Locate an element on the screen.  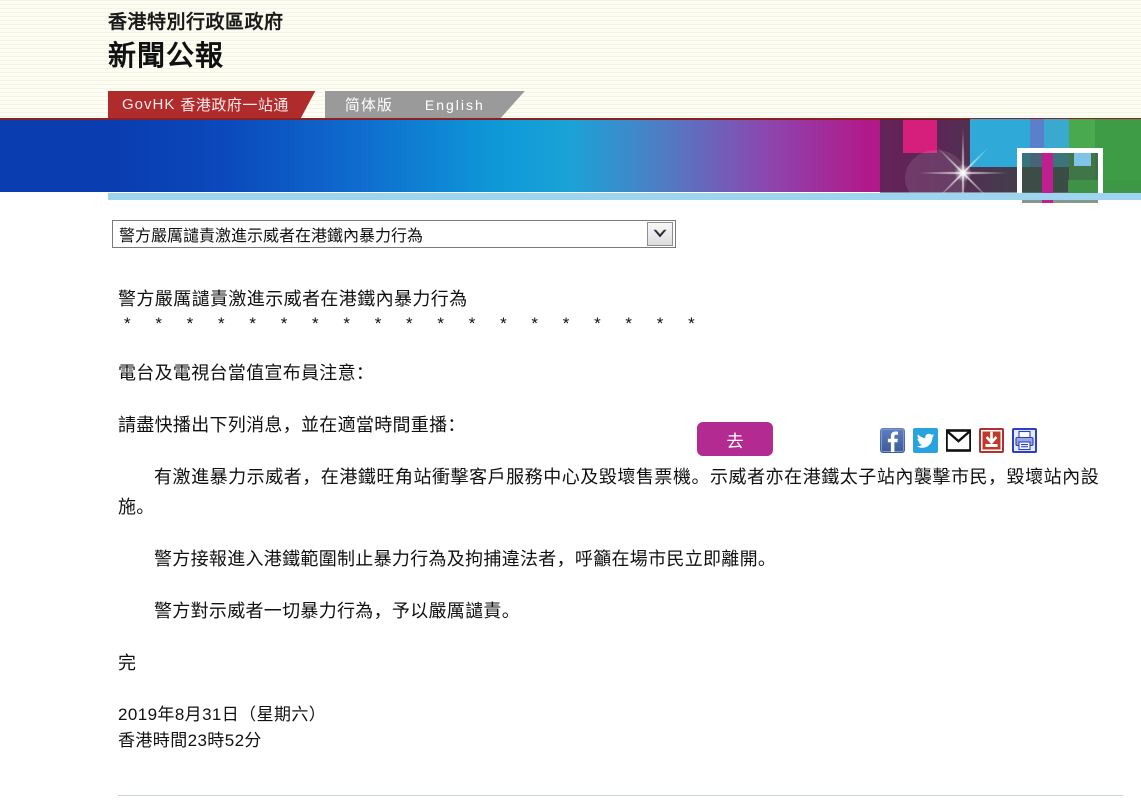
article-date: 2019年8月31日（星期六） is located at coordinates (222, 714).